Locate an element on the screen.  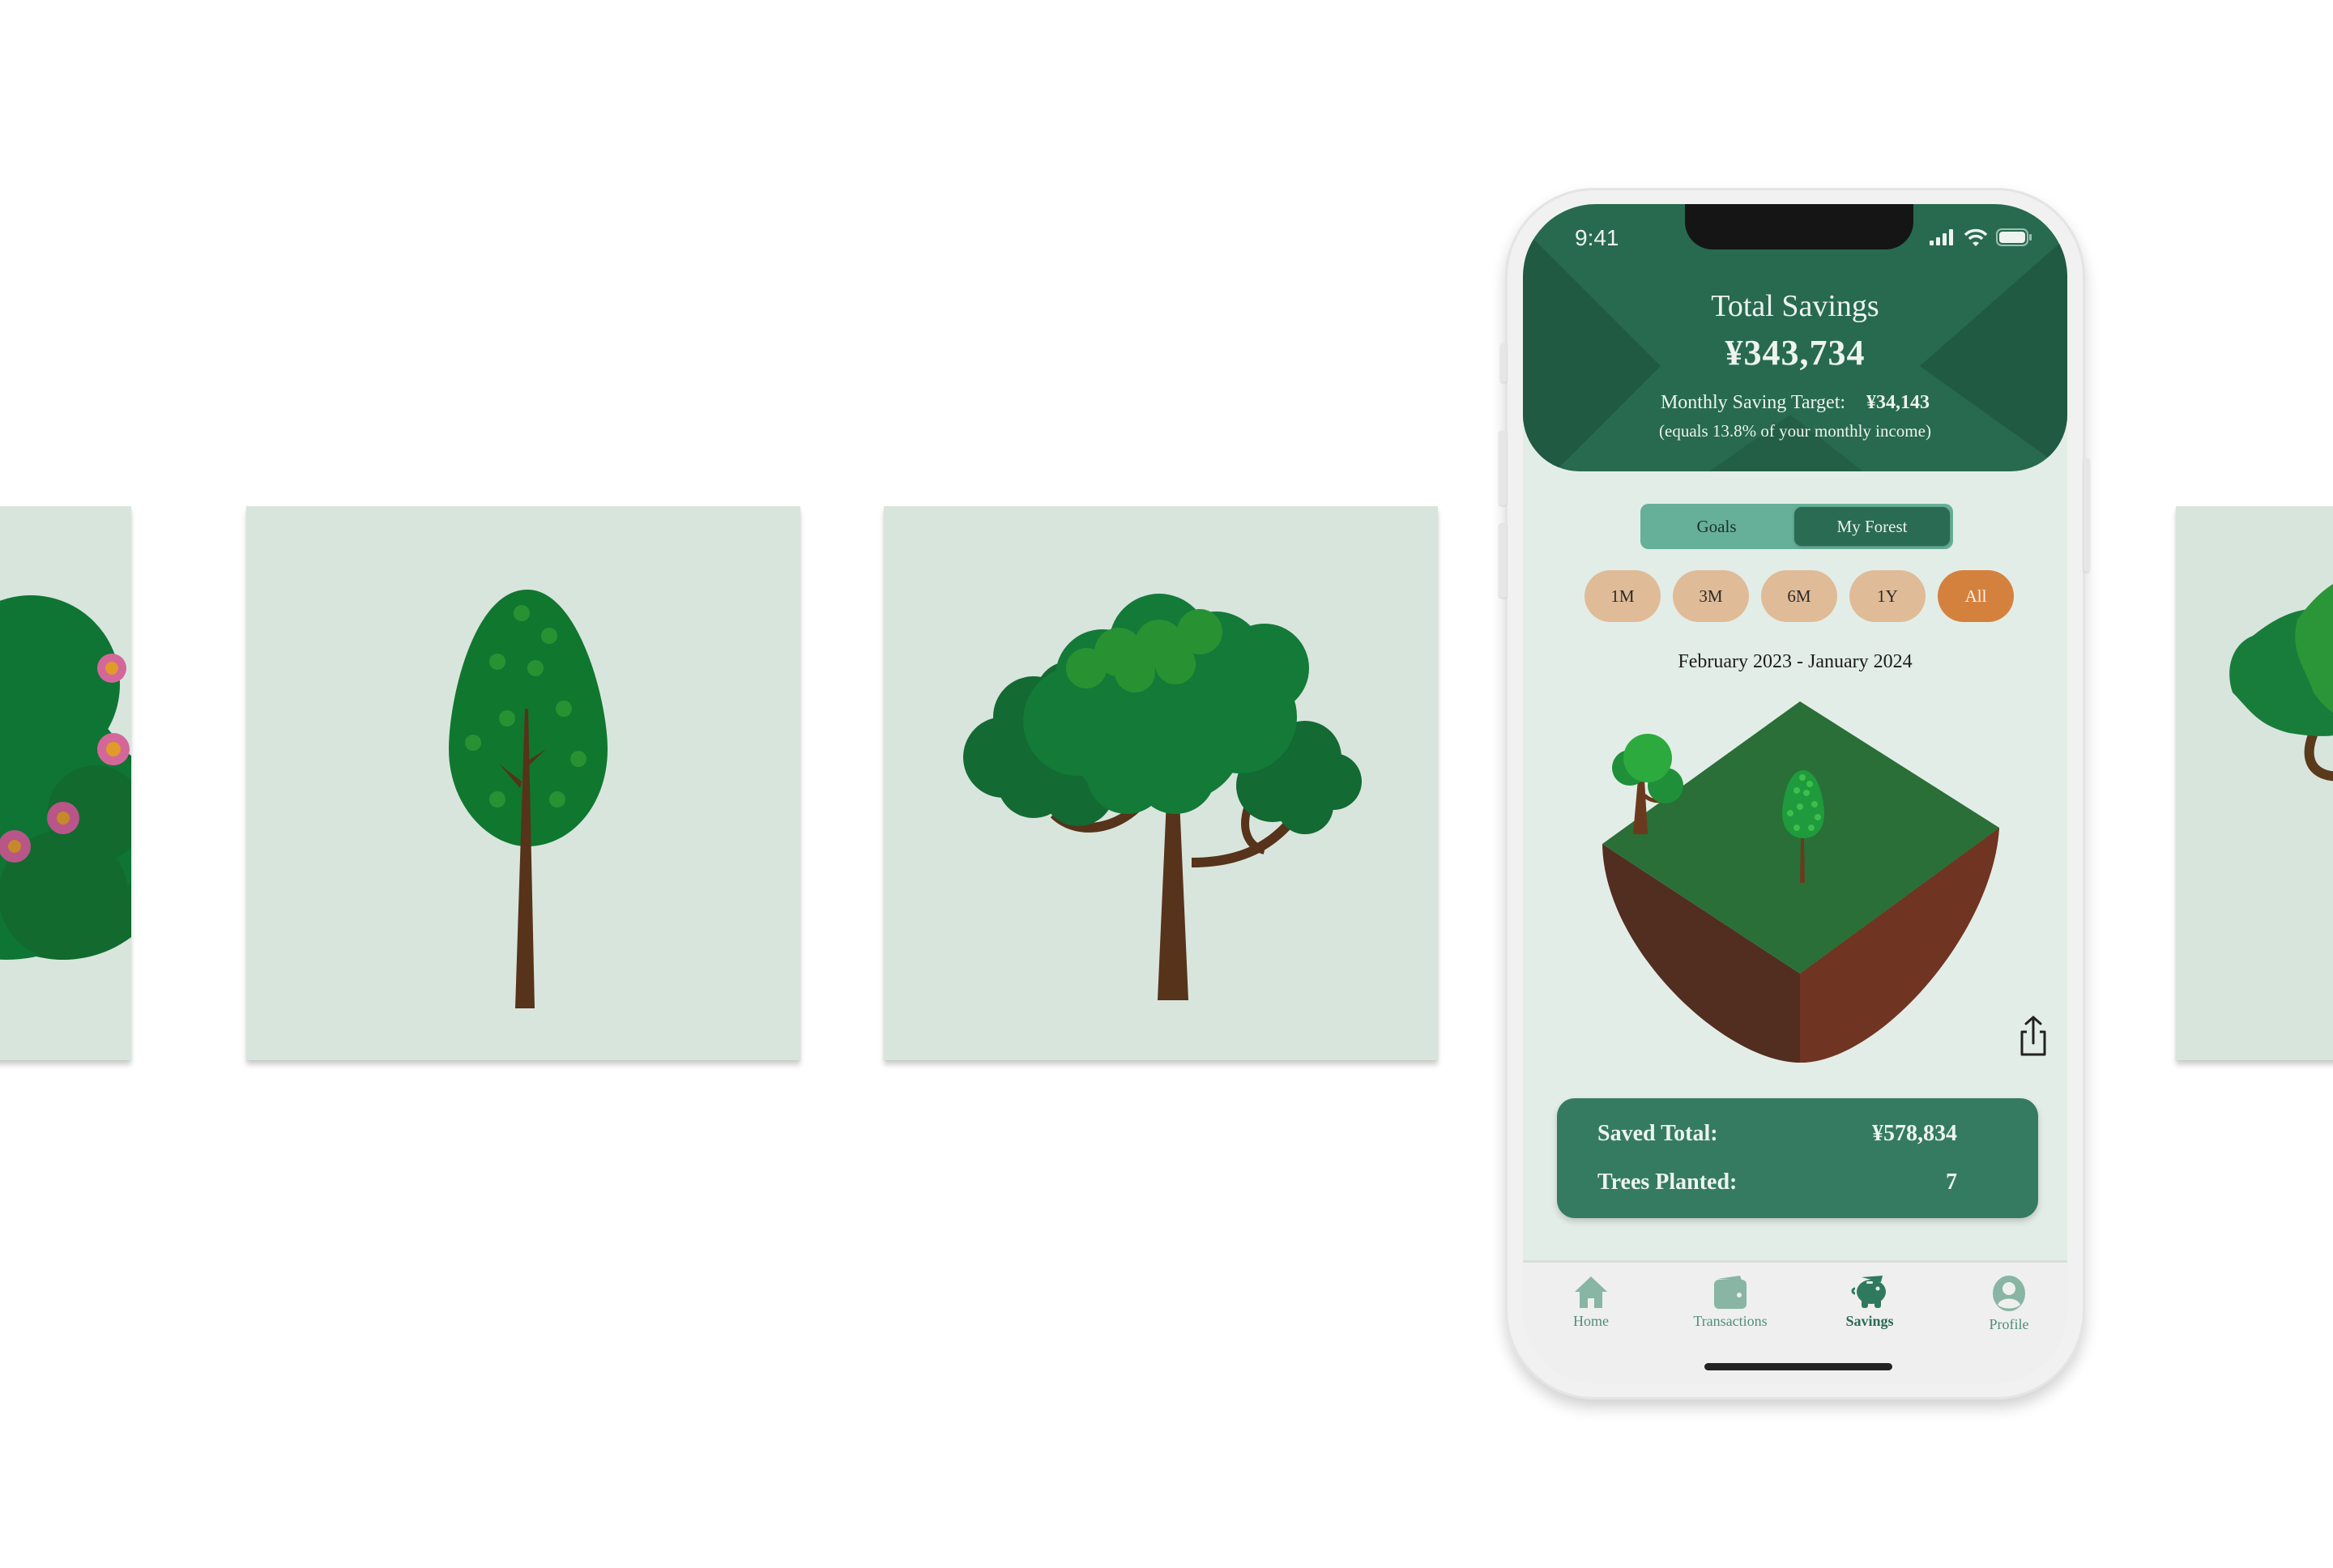
tab-savings: Savings is located at coordinates (1869, 1302).